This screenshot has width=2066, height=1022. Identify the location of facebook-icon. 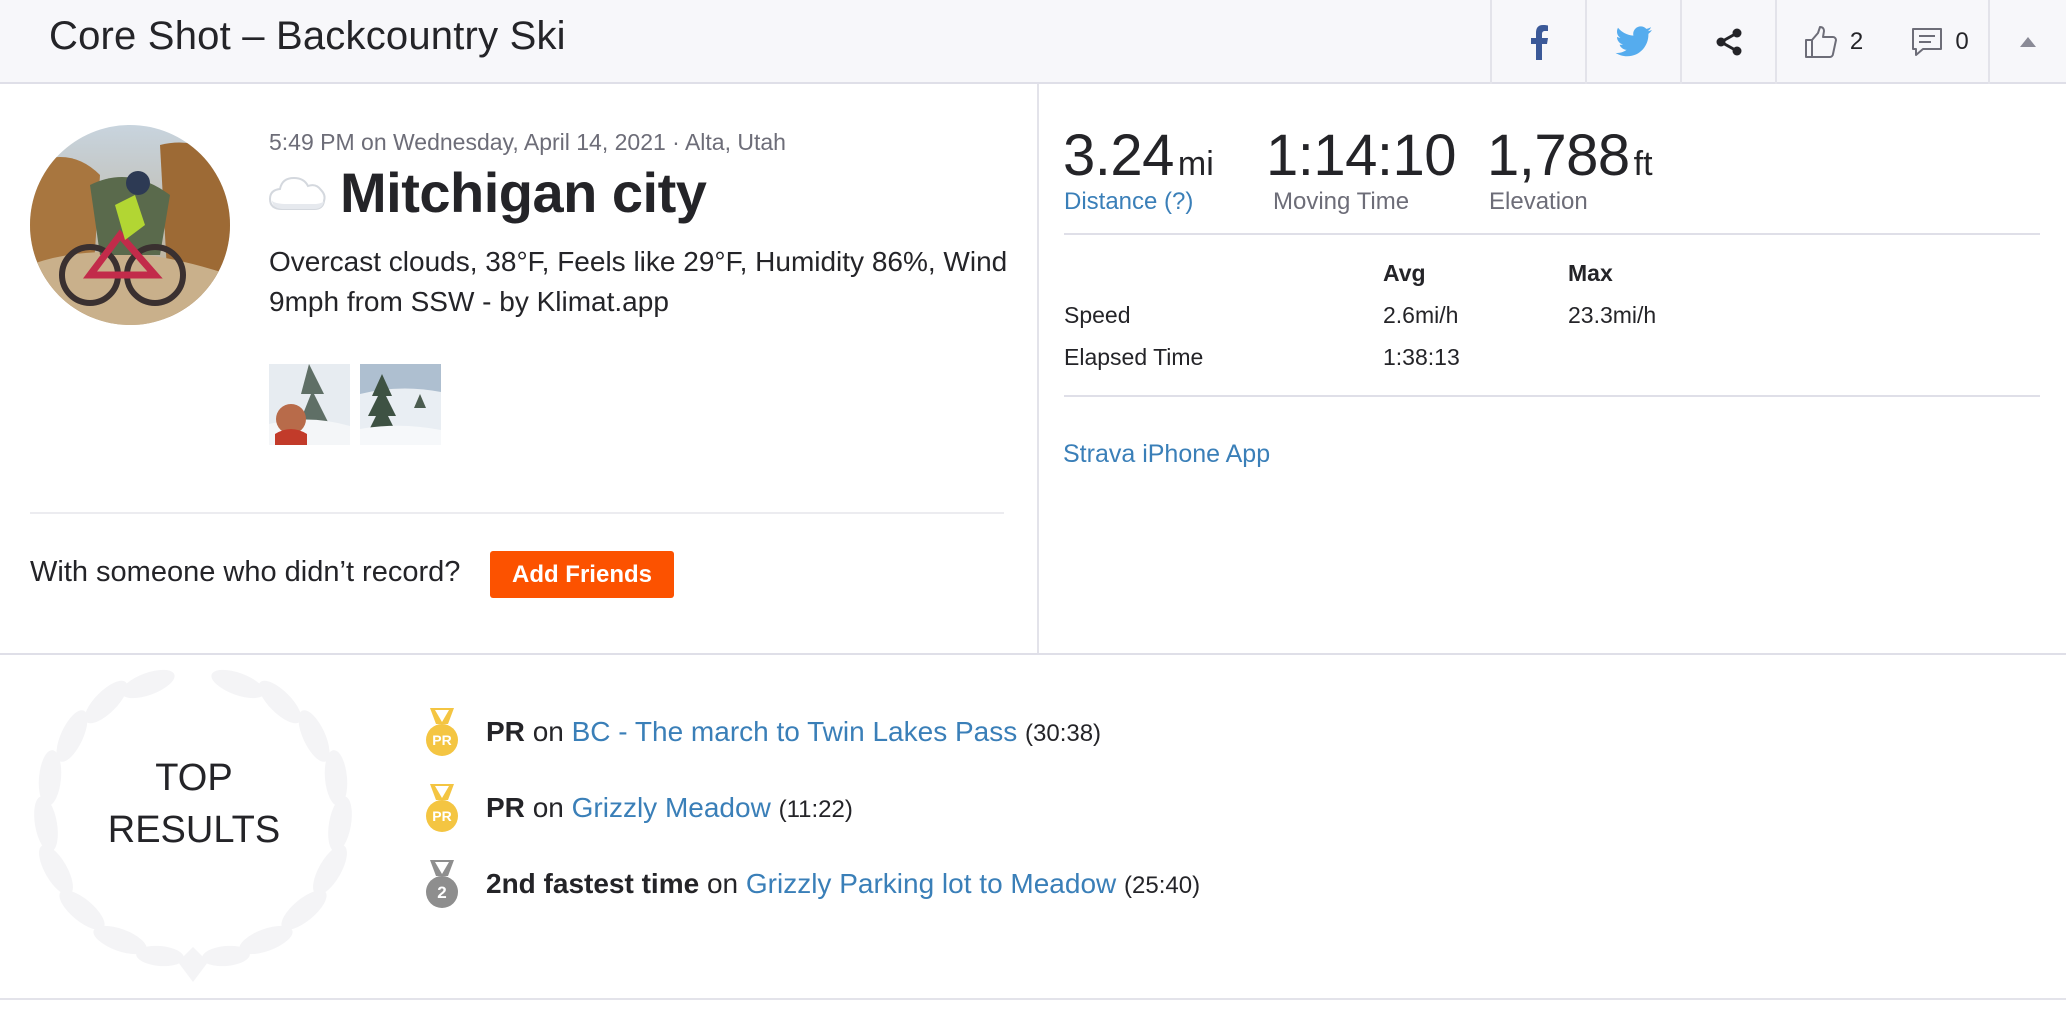
(1539, 42).